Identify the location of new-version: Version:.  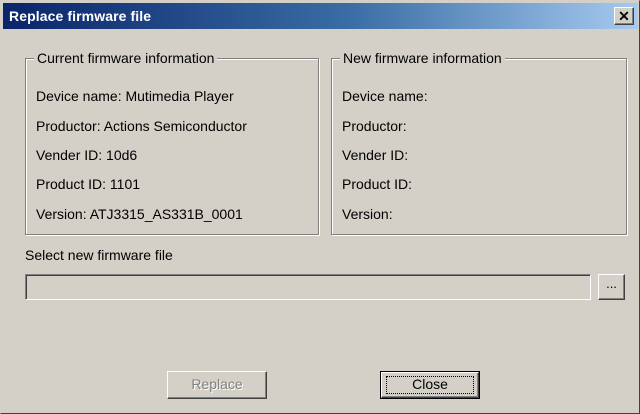
(367, 214).